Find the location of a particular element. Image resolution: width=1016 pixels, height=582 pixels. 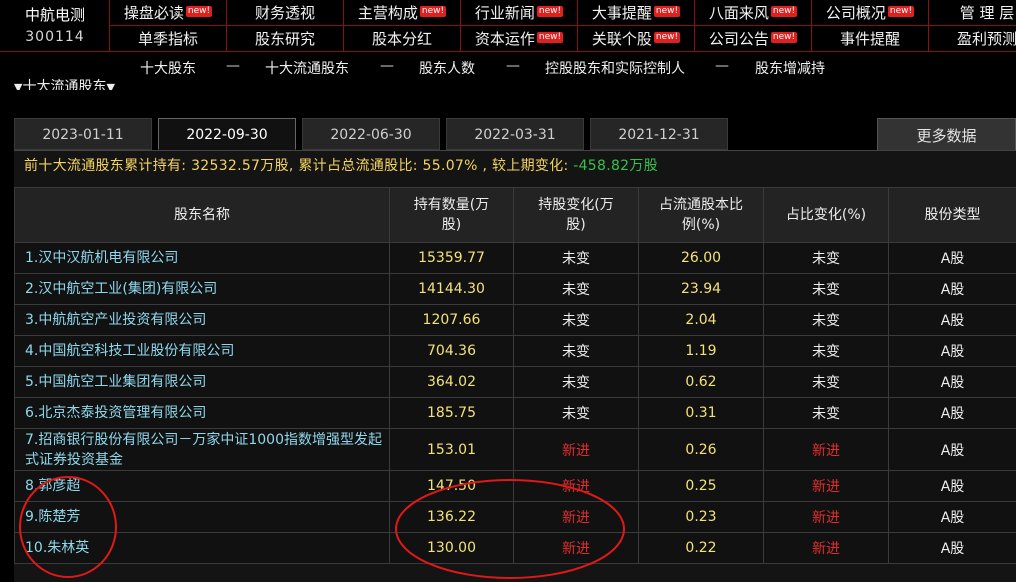

float-ratio-cell: 0.22 is located at coordinates (701, 548).